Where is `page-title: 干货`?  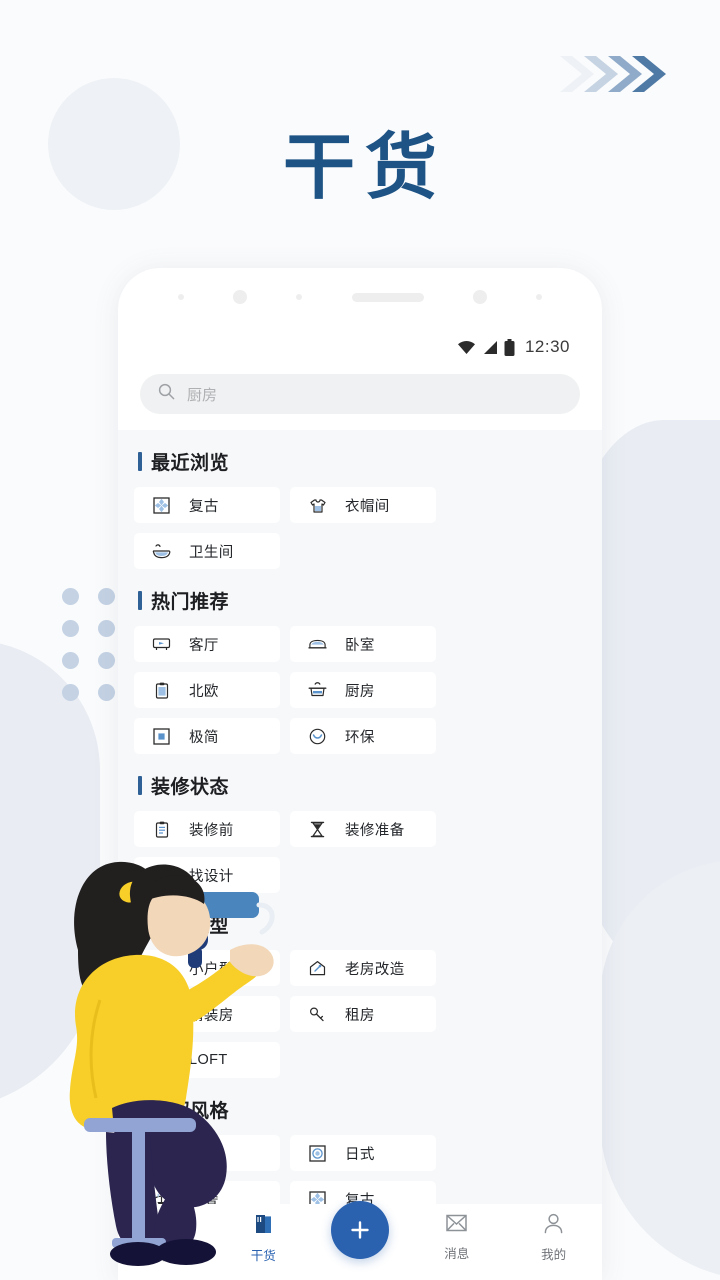 page-title: 干货 is located at coordinates (364, 168).